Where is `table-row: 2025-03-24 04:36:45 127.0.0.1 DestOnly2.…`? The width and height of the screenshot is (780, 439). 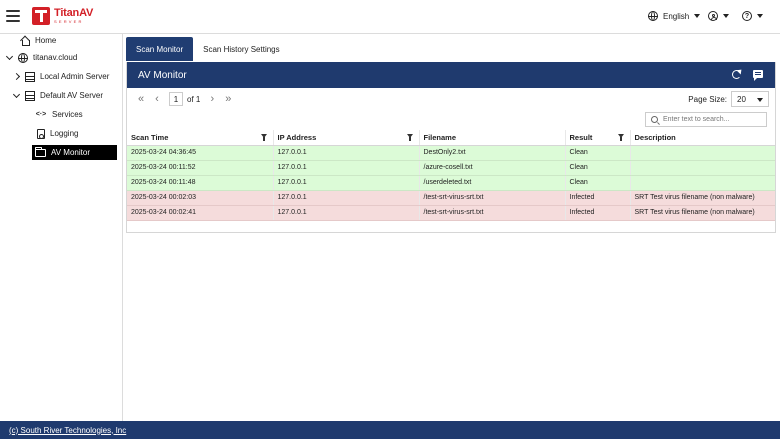
table-row: 2025-03-24 04:36:45 127.0.0.1 DestOnly2.… is located at coordinates (451, 153).